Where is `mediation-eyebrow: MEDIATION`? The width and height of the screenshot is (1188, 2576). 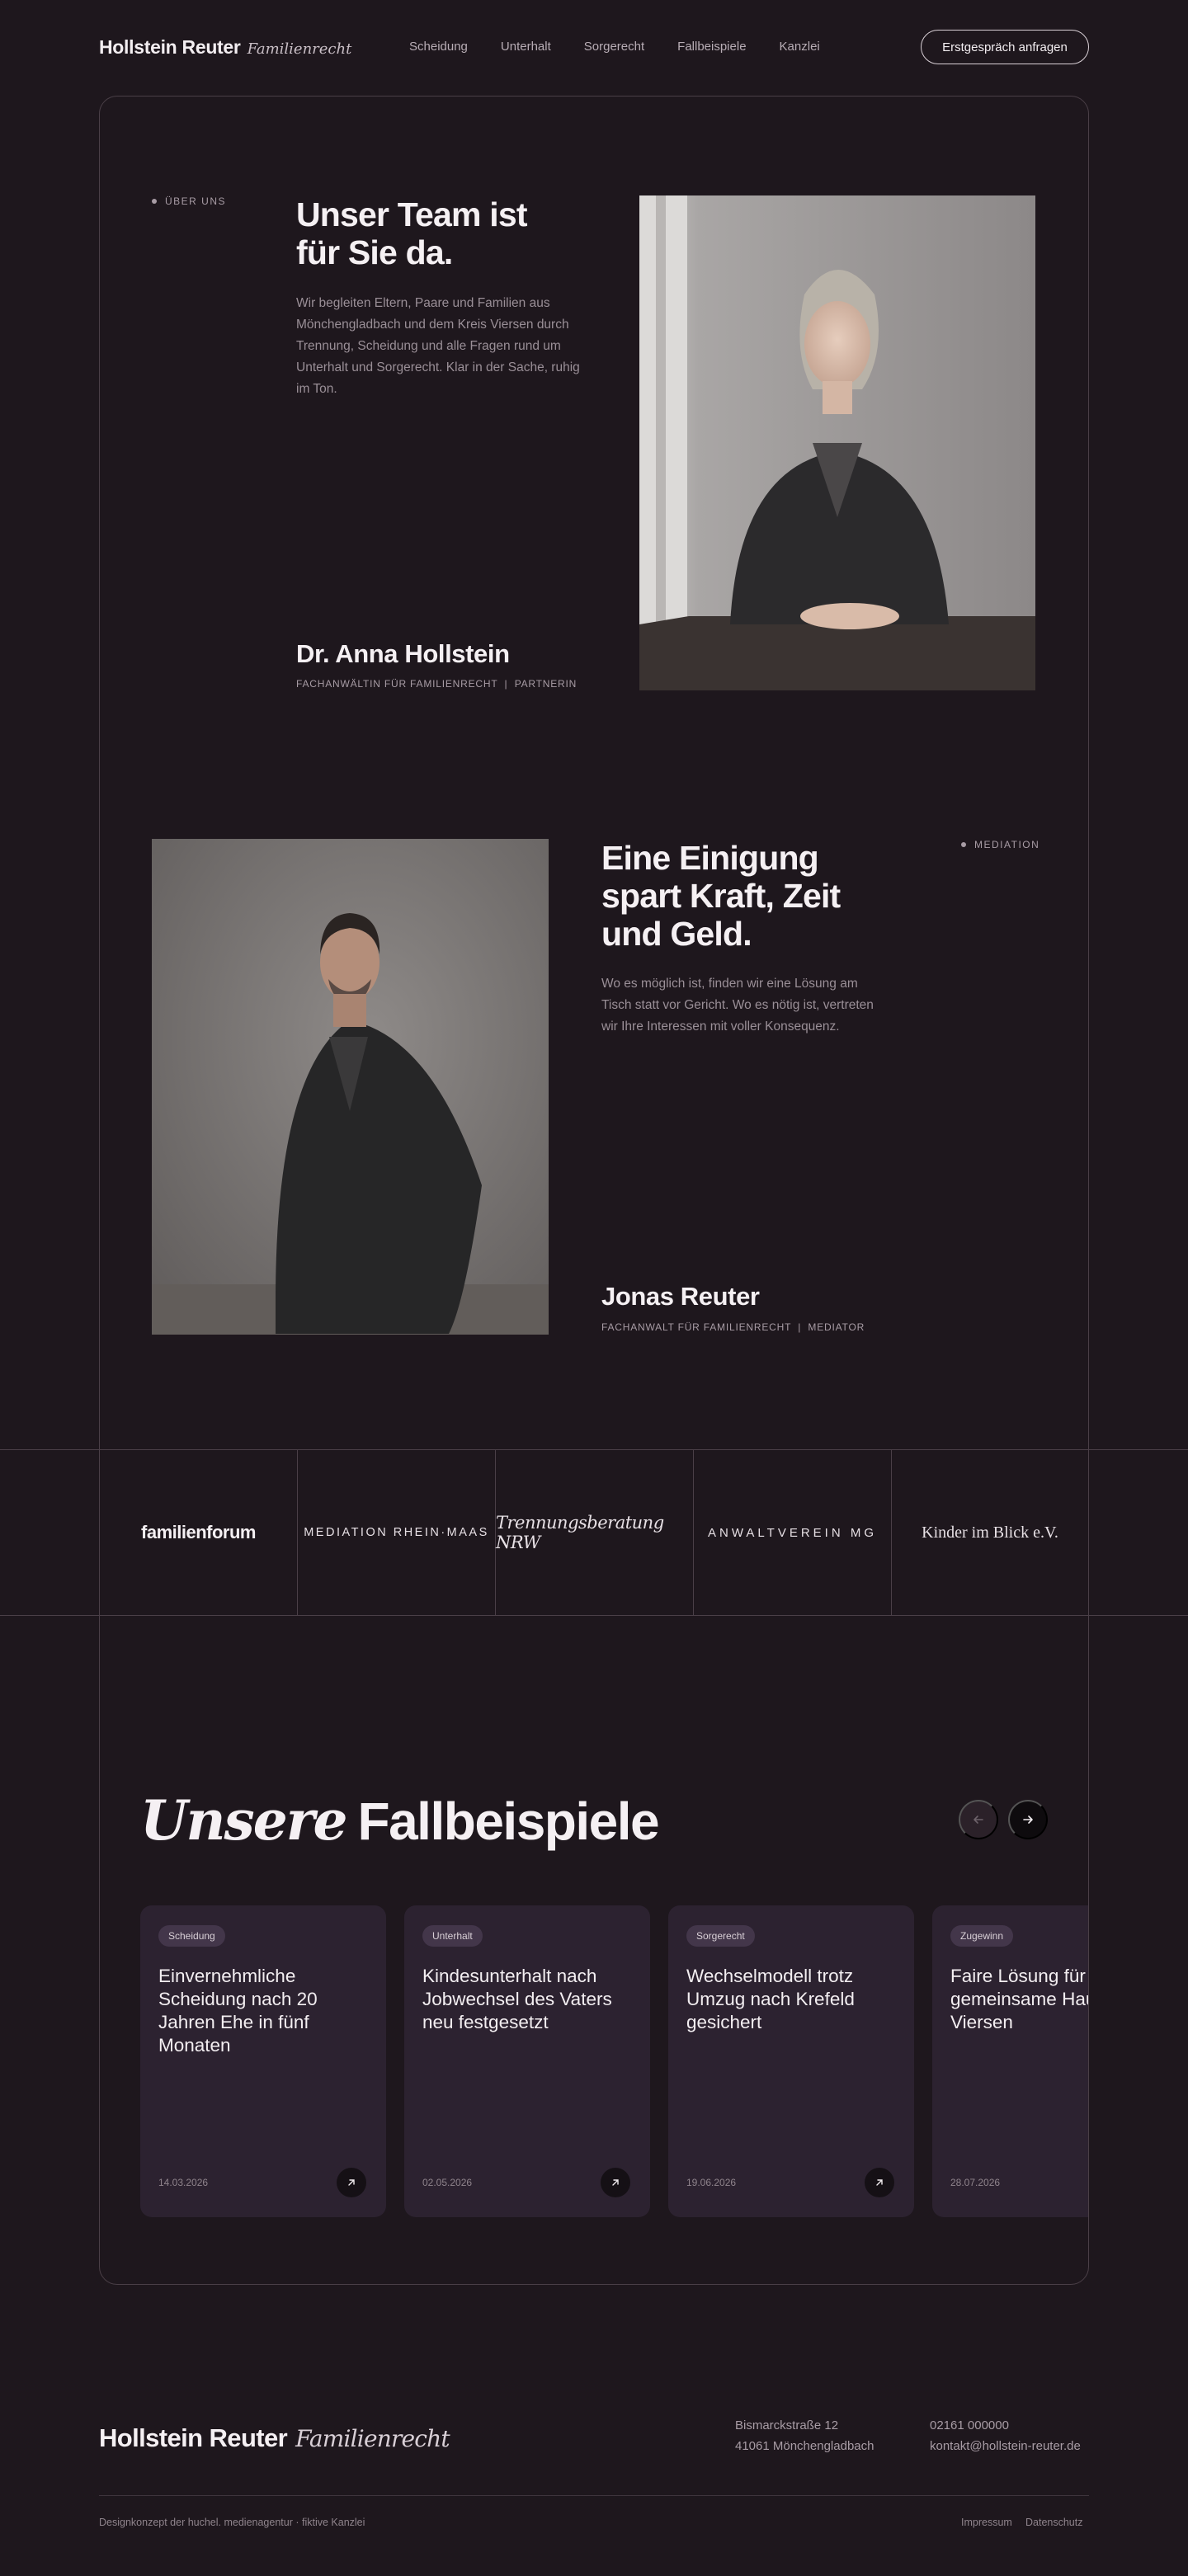 mediation-eyebrow: MEDIATION is located at coordinates (1000, 844).